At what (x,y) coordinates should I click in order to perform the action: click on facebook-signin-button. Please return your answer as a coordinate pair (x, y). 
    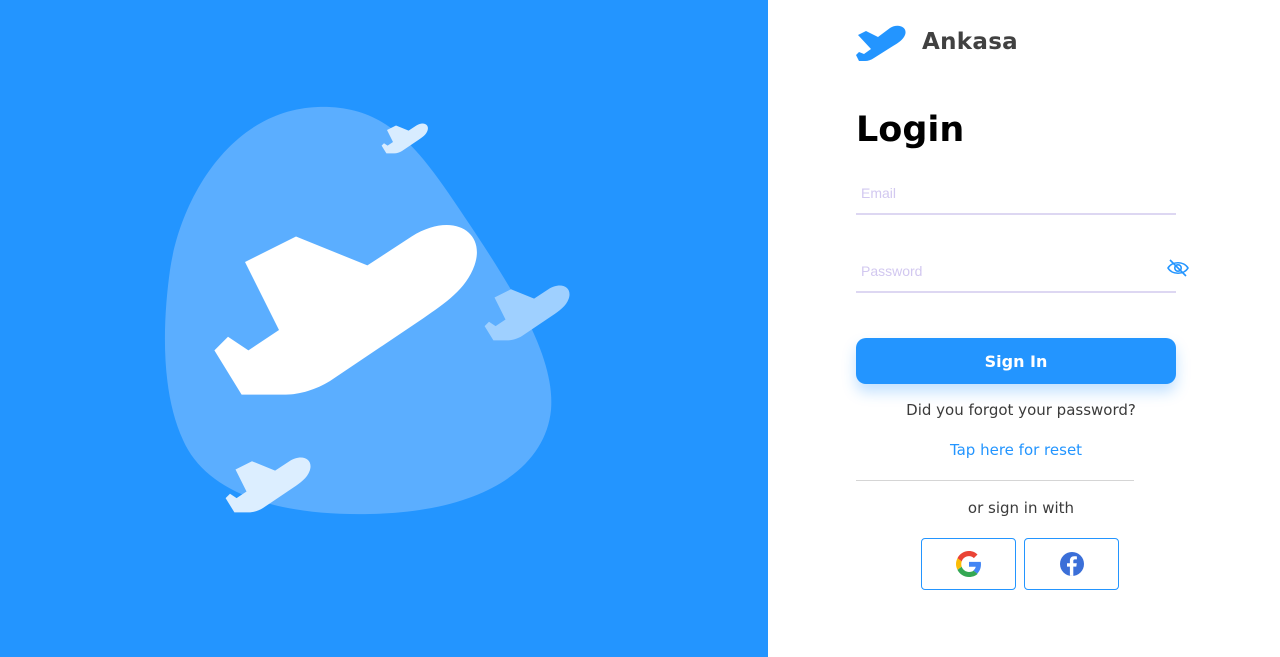
    Looking at the image, I should click on (1071, 564).